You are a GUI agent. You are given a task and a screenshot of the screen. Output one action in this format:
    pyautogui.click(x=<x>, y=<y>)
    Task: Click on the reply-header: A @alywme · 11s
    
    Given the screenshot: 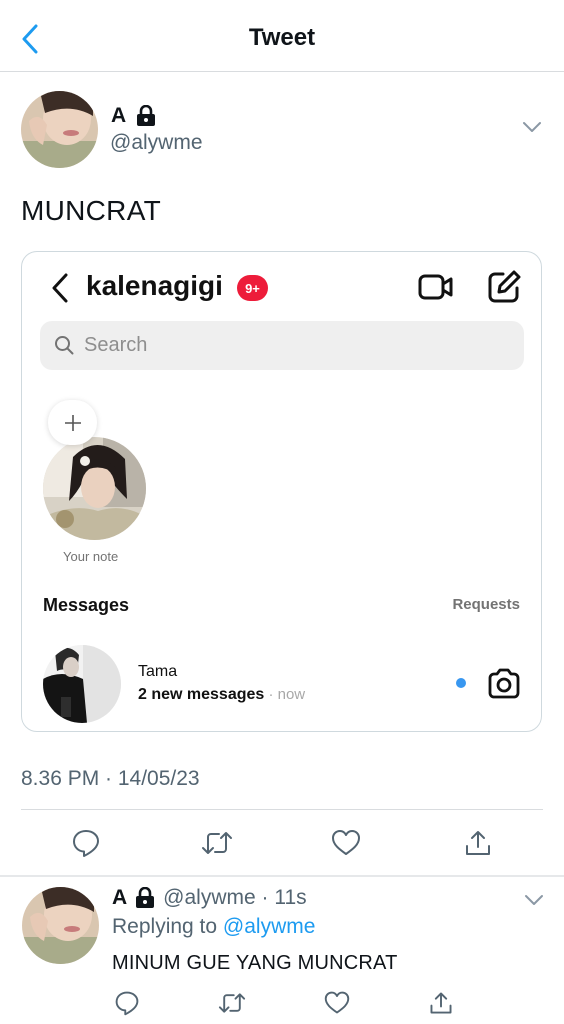 What is the action you would take?
    pyautogui.click(x=209, y=898)
    